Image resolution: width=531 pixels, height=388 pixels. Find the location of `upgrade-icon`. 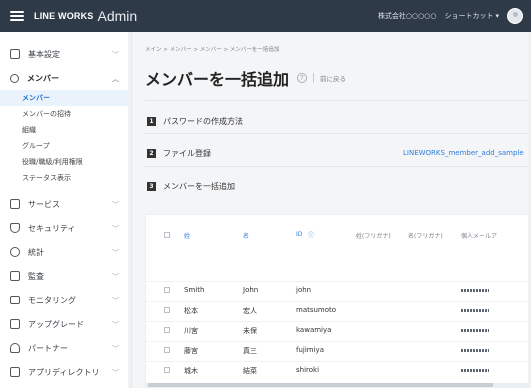

upgrade-icon is located at coordinates (15, 324).